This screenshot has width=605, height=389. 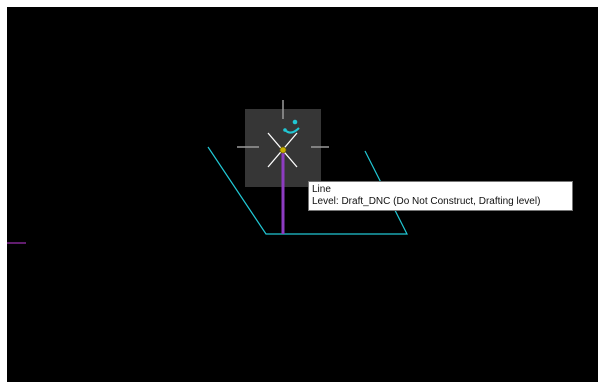 What do you see at coordinates (283, 150) in the screenshot?
I see `snap-point-marker` at bounding box center [283, 150].